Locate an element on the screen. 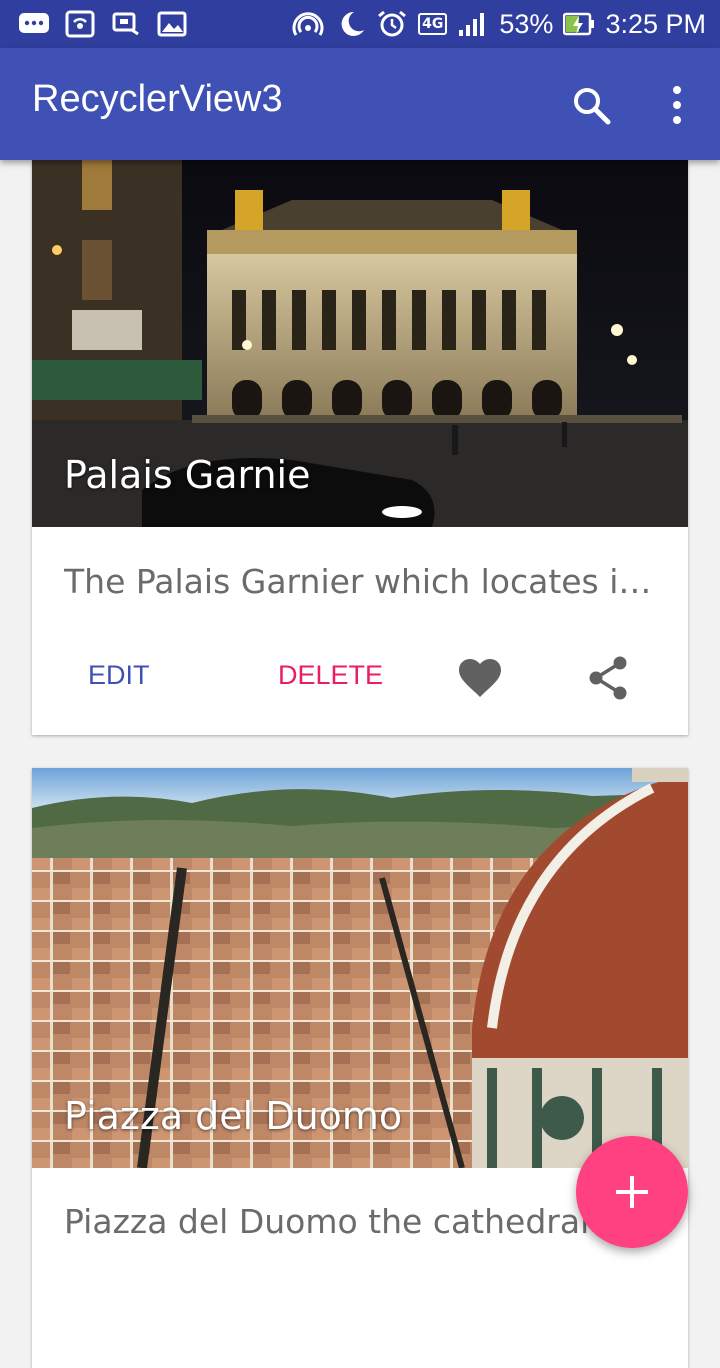  more-vert-icon is located at coordinates (677, 105).